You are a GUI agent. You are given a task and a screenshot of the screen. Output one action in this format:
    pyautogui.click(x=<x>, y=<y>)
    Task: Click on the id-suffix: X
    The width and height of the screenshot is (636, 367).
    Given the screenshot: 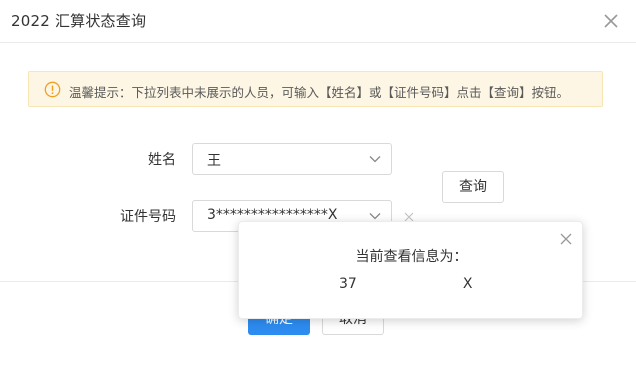 What is the action you would take?
    pyautogui.click(x=467, y=284)
    